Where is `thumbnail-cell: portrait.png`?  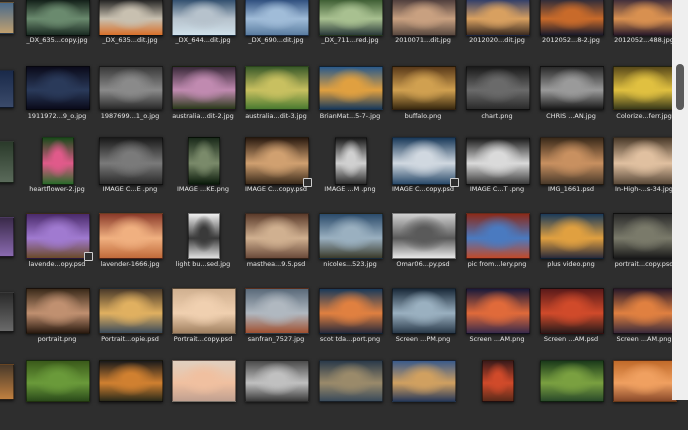
thumbnail-cell: portrait.png is located at coordinates (57, 319).